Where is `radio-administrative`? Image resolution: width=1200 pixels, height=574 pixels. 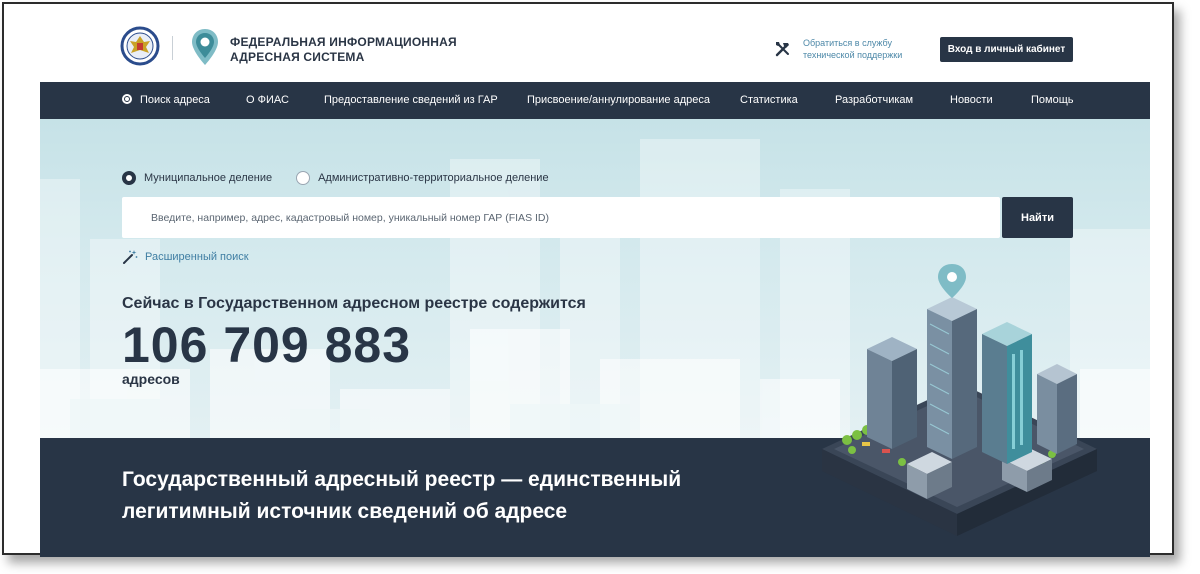 radio-administrative is located at coordinates (303, 178).